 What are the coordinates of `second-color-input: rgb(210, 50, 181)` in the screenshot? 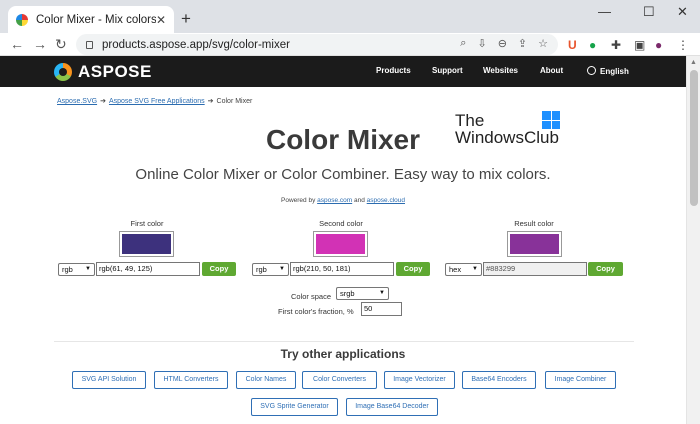 It's located at (342, 269).